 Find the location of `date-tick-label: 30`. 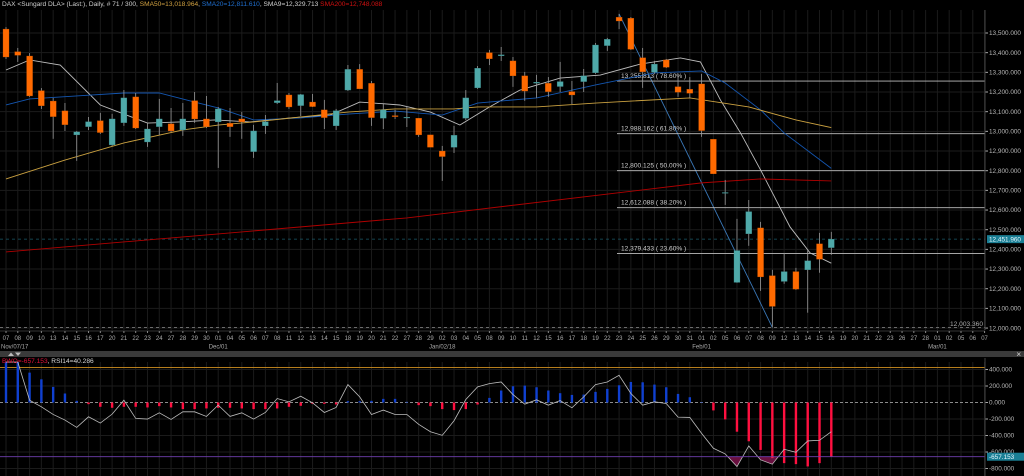

date-tick-label: 30 is located at coordinates (206, 339).